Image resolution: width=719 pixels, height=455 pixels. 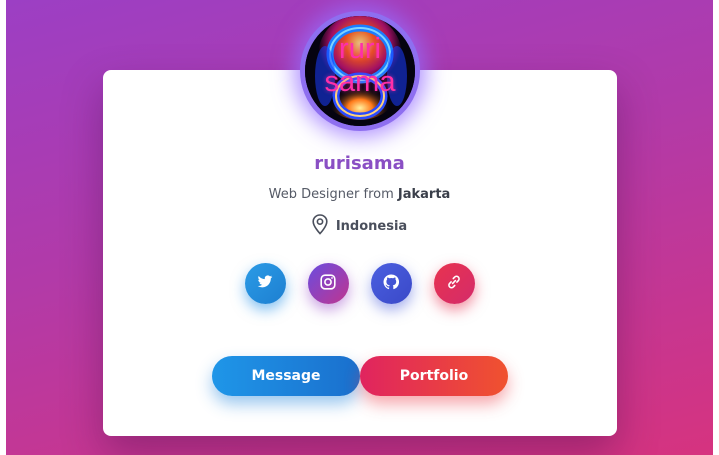 I want to click on avatar-image: ruri sama, so click(x=360, y=71).